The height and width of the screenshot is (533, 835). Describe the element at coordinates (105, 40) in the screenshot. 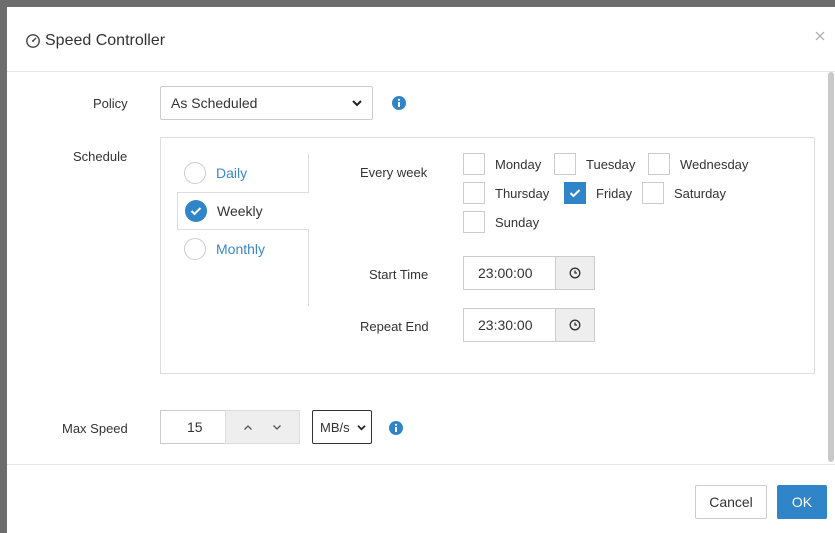

I see `dialog-title-text: Speed Controller` at that location.